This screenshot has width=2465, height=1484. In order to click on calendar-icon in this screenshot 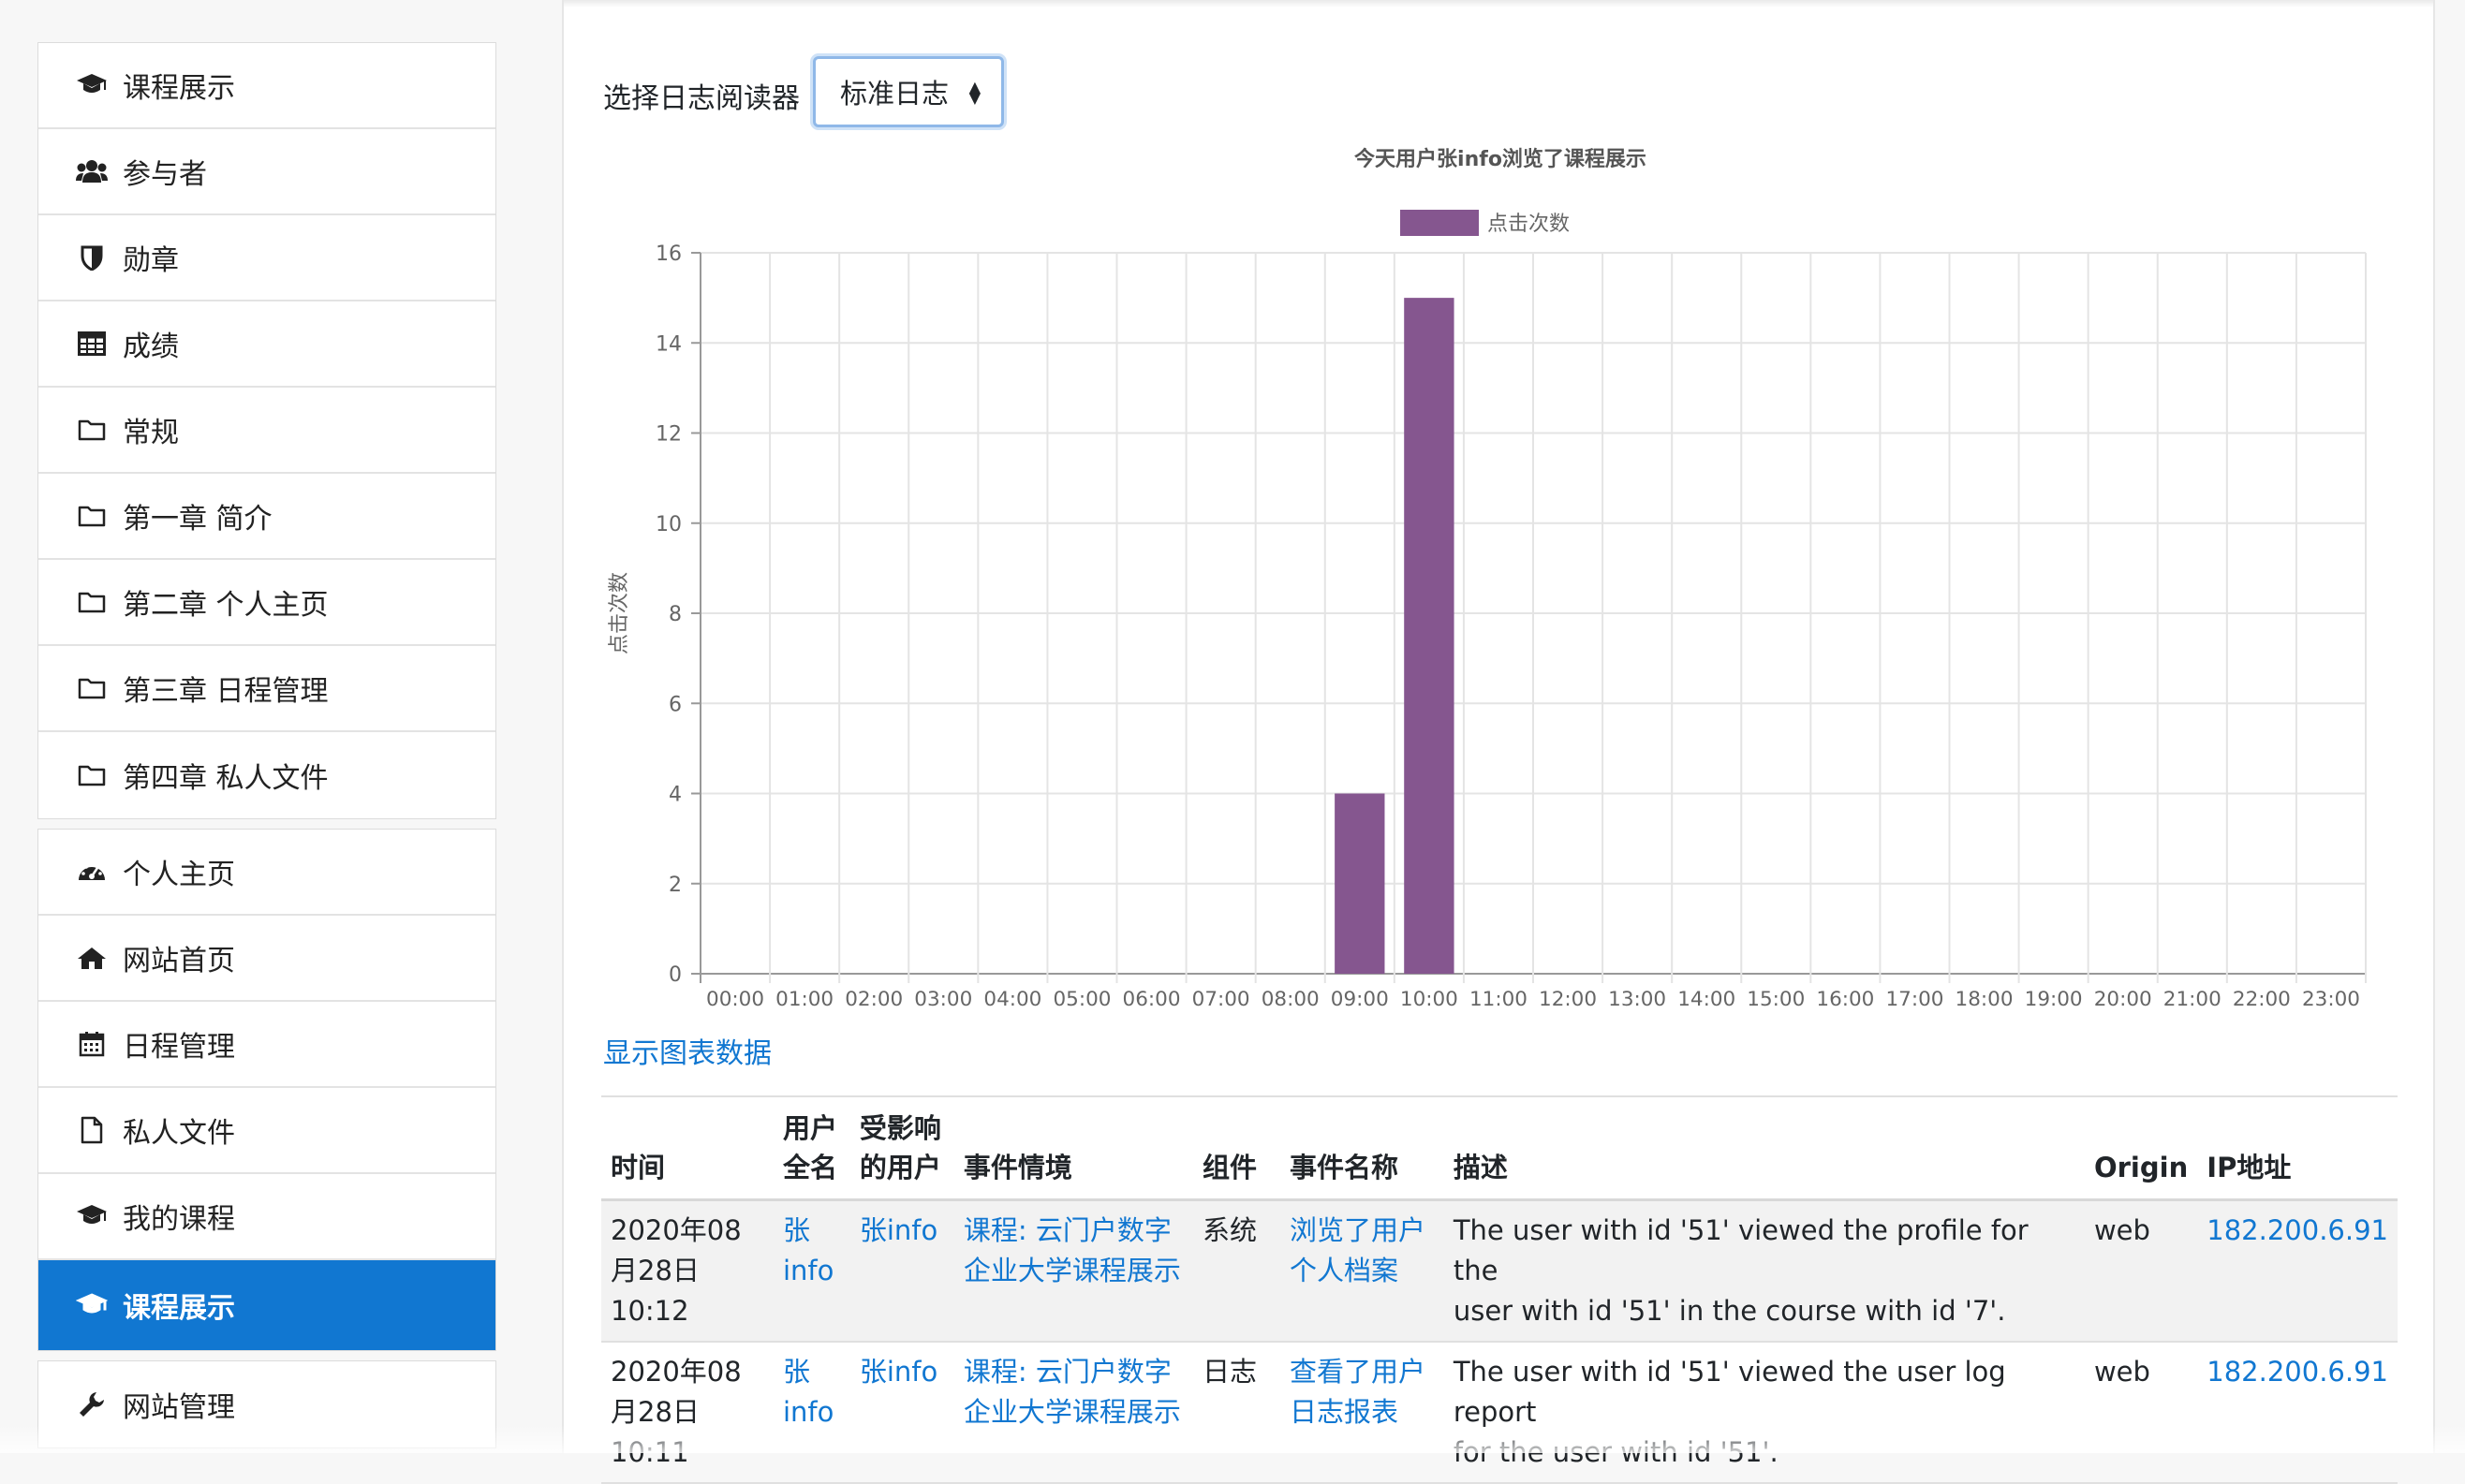, I will do `click(92, 1044)`.